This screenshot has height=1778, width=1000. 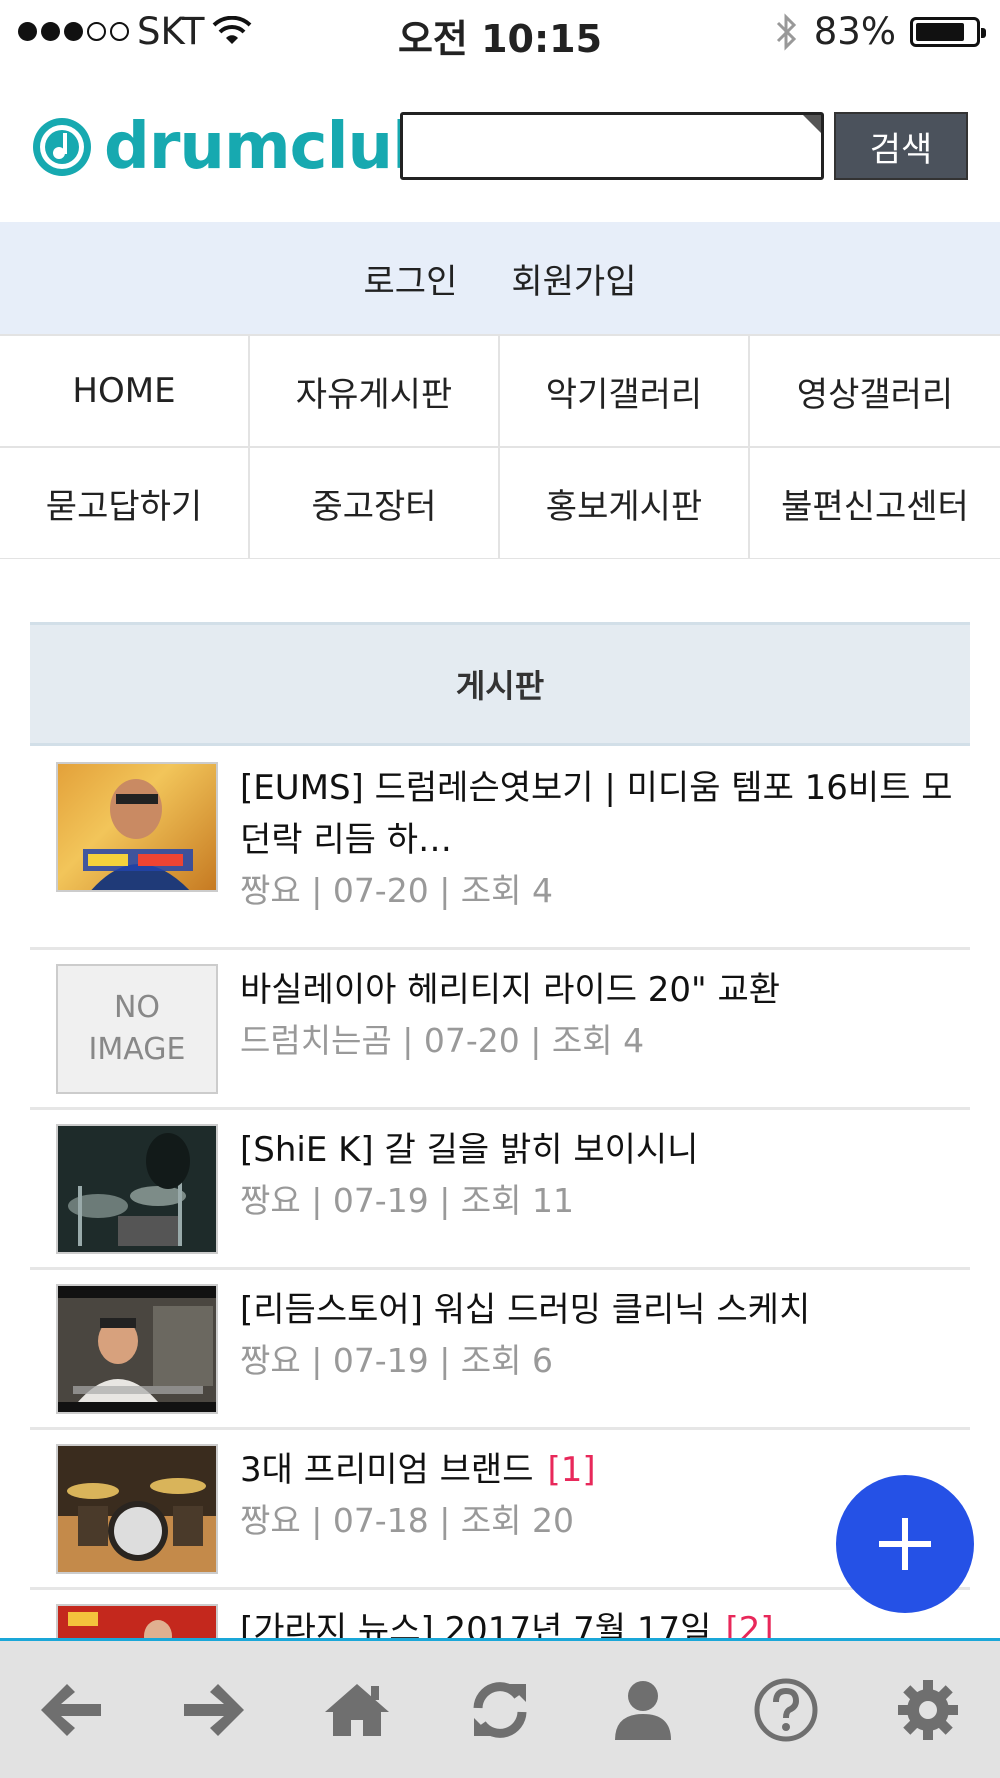 What do you see at coordinates (901, 146) in the screenshot?
I see `search-button: 검색` at bounding box center [901, 146].